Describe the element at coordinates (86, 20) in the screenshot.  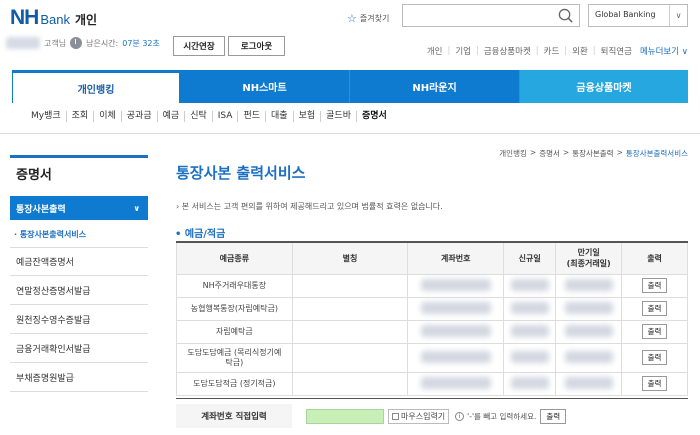
I see `logo-personal: 개인` at that location.